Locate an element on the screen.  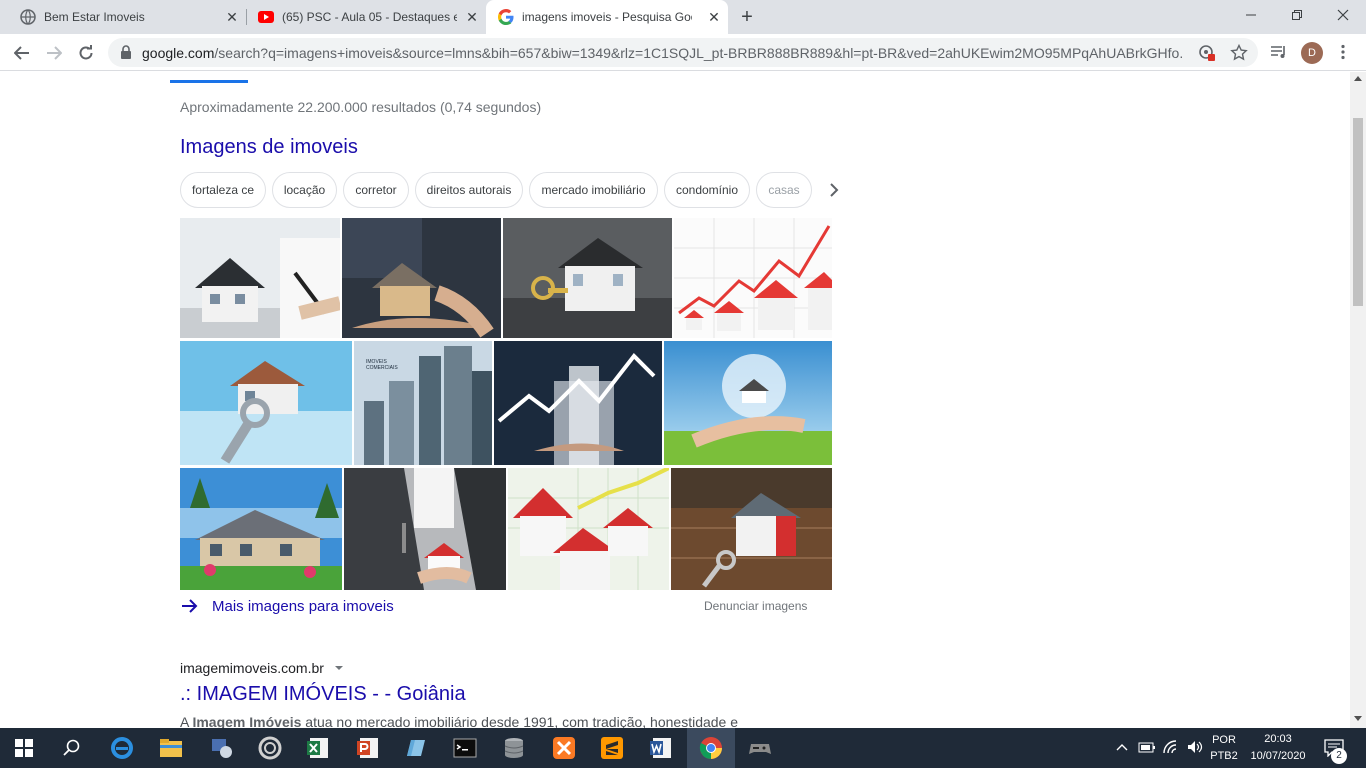
snippet-text: A is located at coordinates (186, 721).